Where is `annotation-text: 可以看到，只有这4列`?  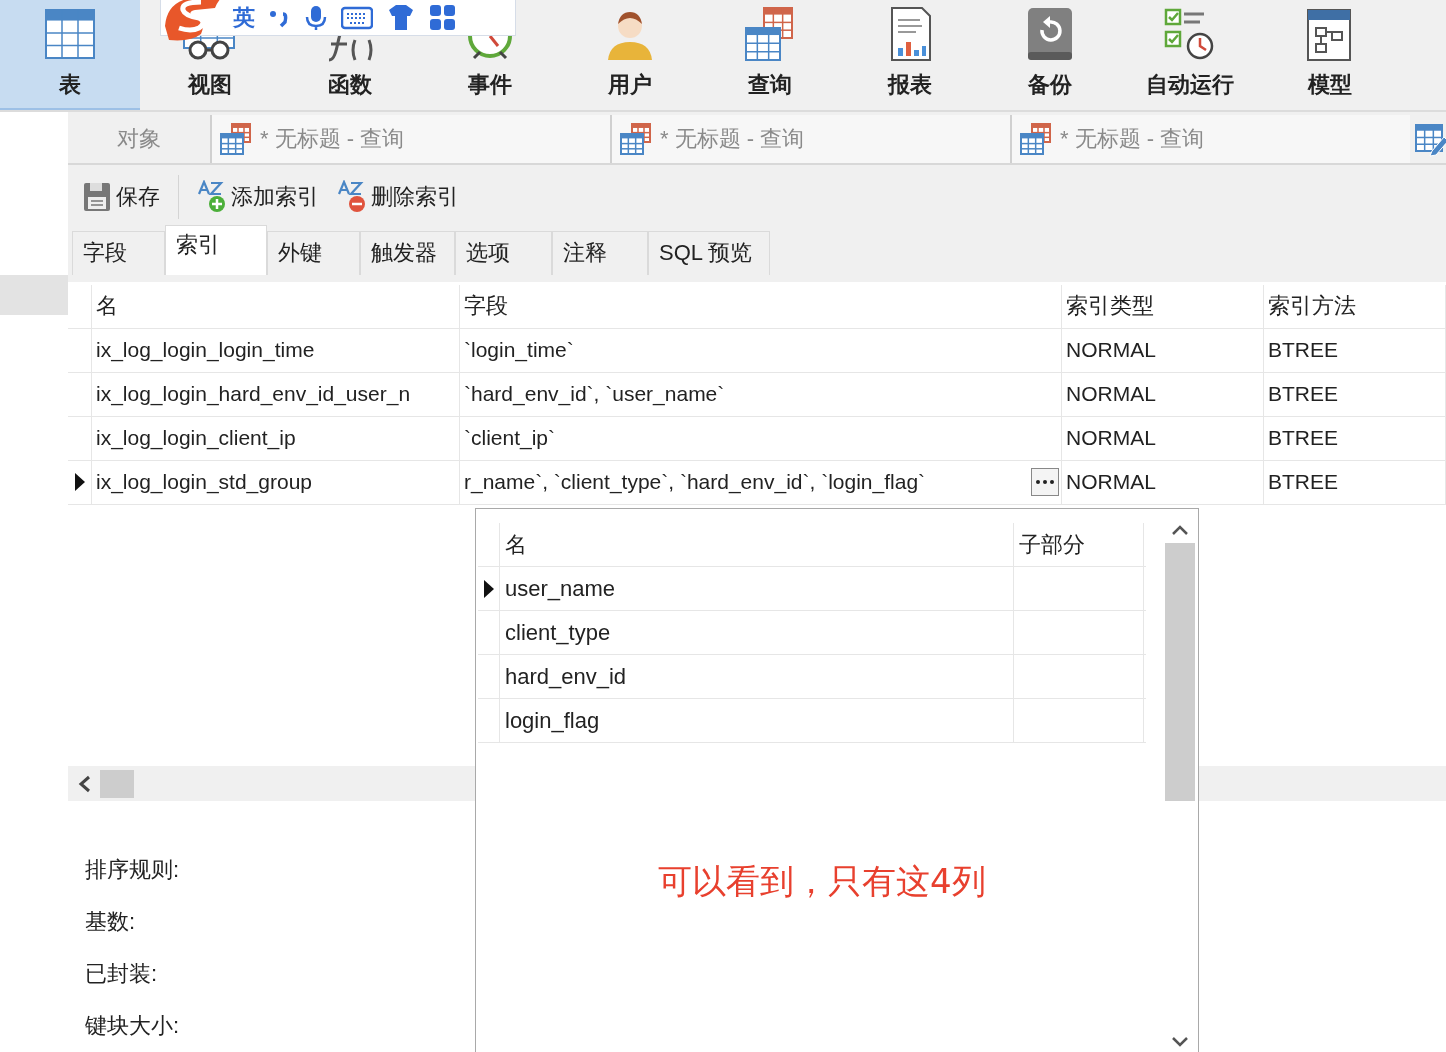 annotation-text: 可以看到，只有这4列 is located at coordinates (822, 881).